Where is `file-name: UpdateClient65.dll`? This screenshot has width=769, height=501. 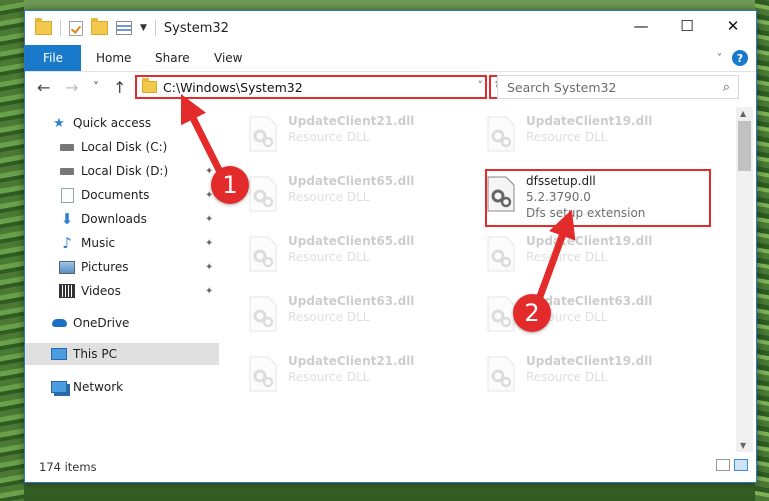
file-name: UpdateClient65.dll is located at coordinates (351, 181).